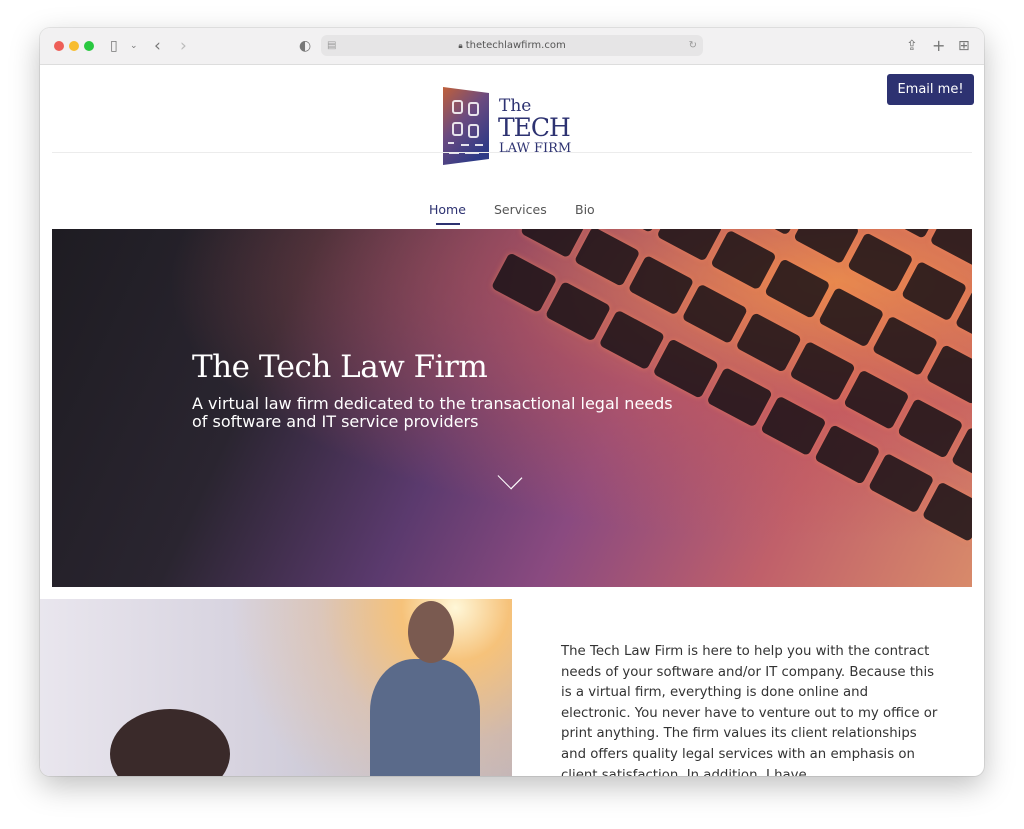  I want to click on office-photo, so click(276, 687).